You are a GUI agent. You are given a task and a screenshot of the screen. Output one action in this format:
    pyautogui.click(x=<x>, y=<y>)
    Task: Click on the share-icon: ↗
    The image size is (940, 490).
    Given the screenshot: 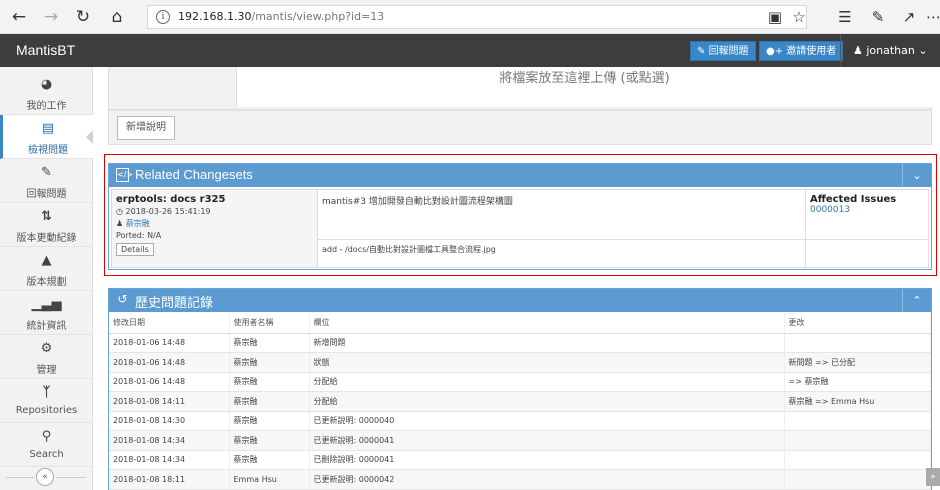 What is the action you would take?
    pyautogui.click(x=909, y=17)
    